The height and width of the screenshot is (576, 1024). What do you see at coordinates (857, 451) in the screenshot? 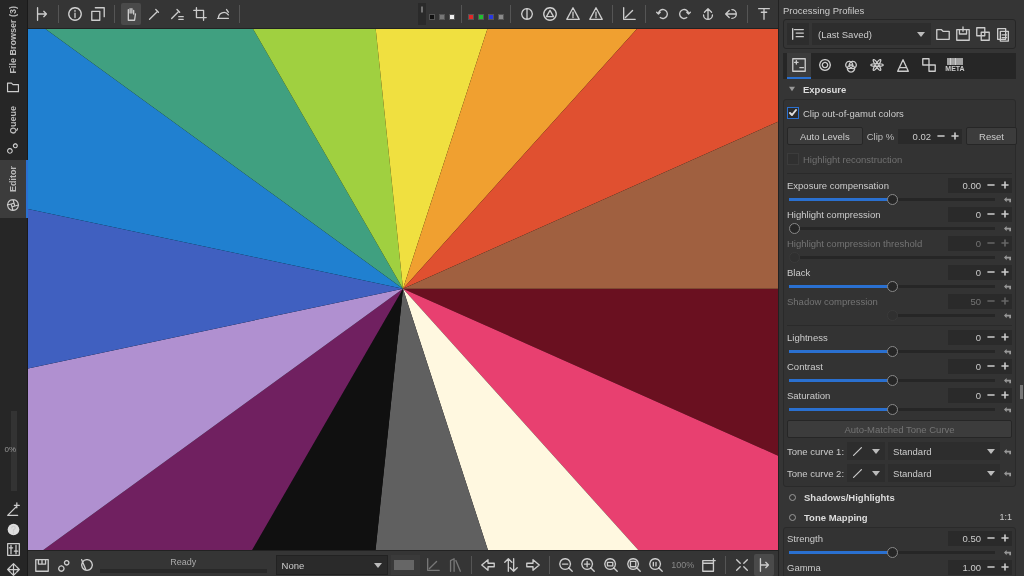
I see `line-icon` at bounding box center [857, 451].